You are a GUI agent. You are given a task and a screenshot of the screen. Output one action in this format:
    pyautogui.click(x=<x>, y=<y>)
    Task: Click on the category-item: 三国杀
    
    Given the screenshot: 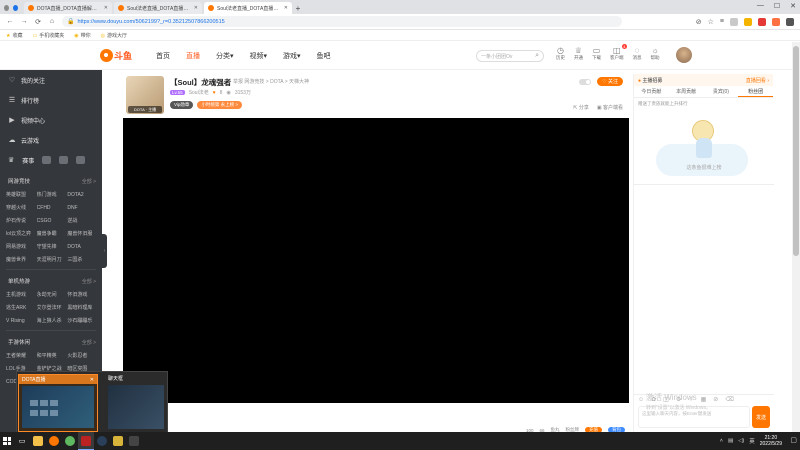 What is the action you would take?
    pyautogui.click(x=82, y=259)
    